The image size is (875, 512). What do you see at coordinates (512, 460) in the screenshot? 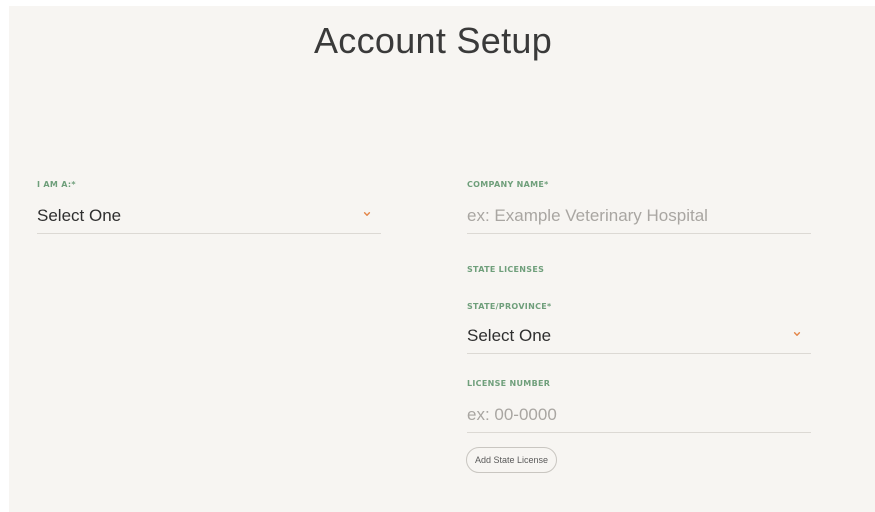
I see `add-state-license-button: Add State License` at bounding box center [512, 460].